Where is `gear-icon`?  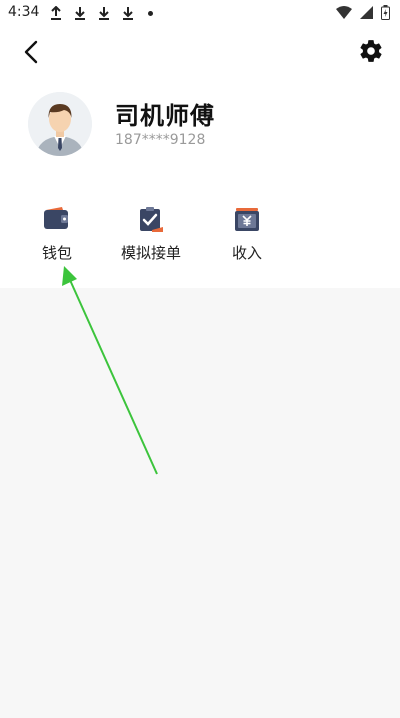
gear-icon is located at coordinates (371, 51).